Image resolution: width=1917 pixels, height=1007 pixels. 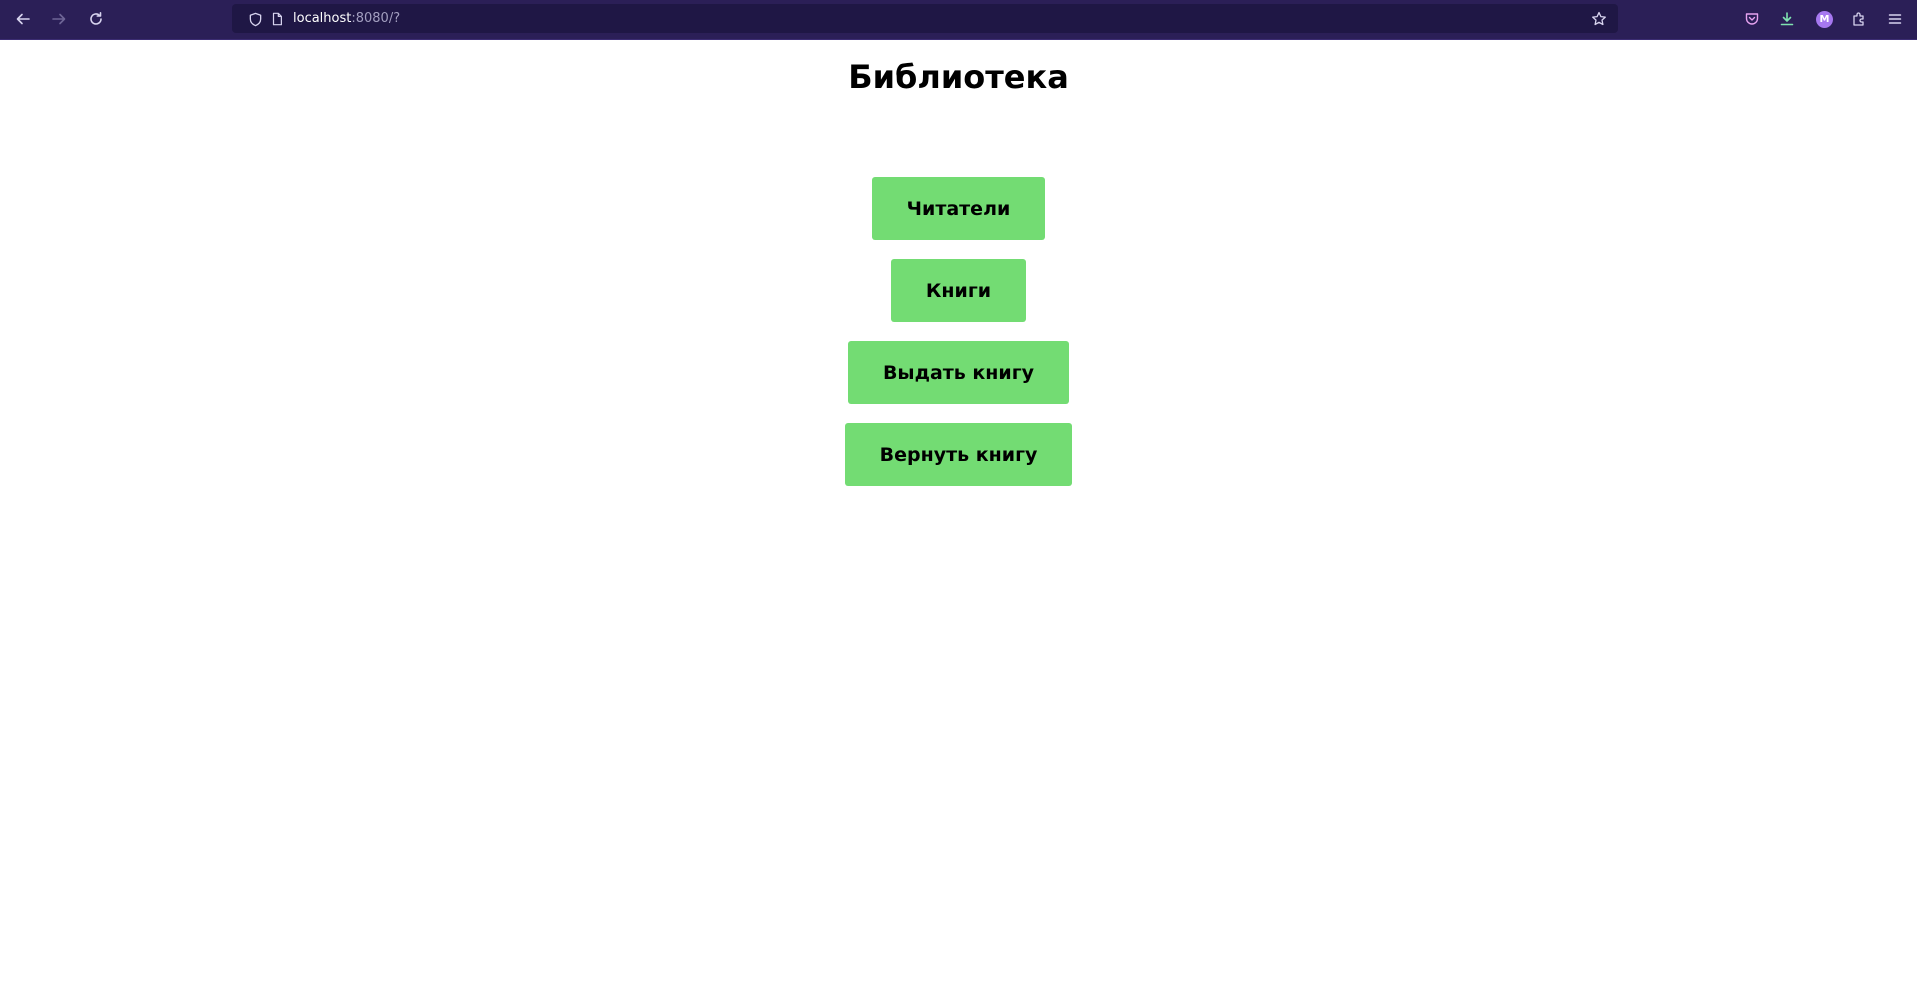 What do you see at coordinates (1824, 19) in the screenshot?
I see `profile-avatar: M` at bounding box center [1824, 19].